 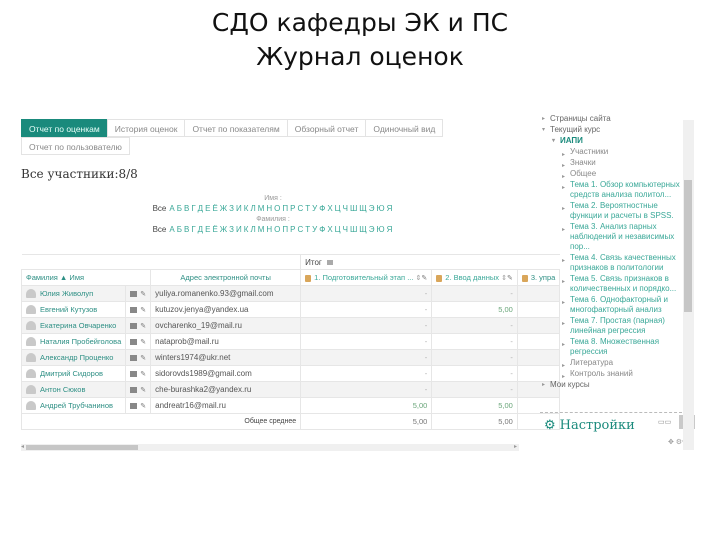 What do you see at coordinates (193, 229) in the screenshot?
I see `last-name-letter-link: Г` at bounding box center [193, 229].